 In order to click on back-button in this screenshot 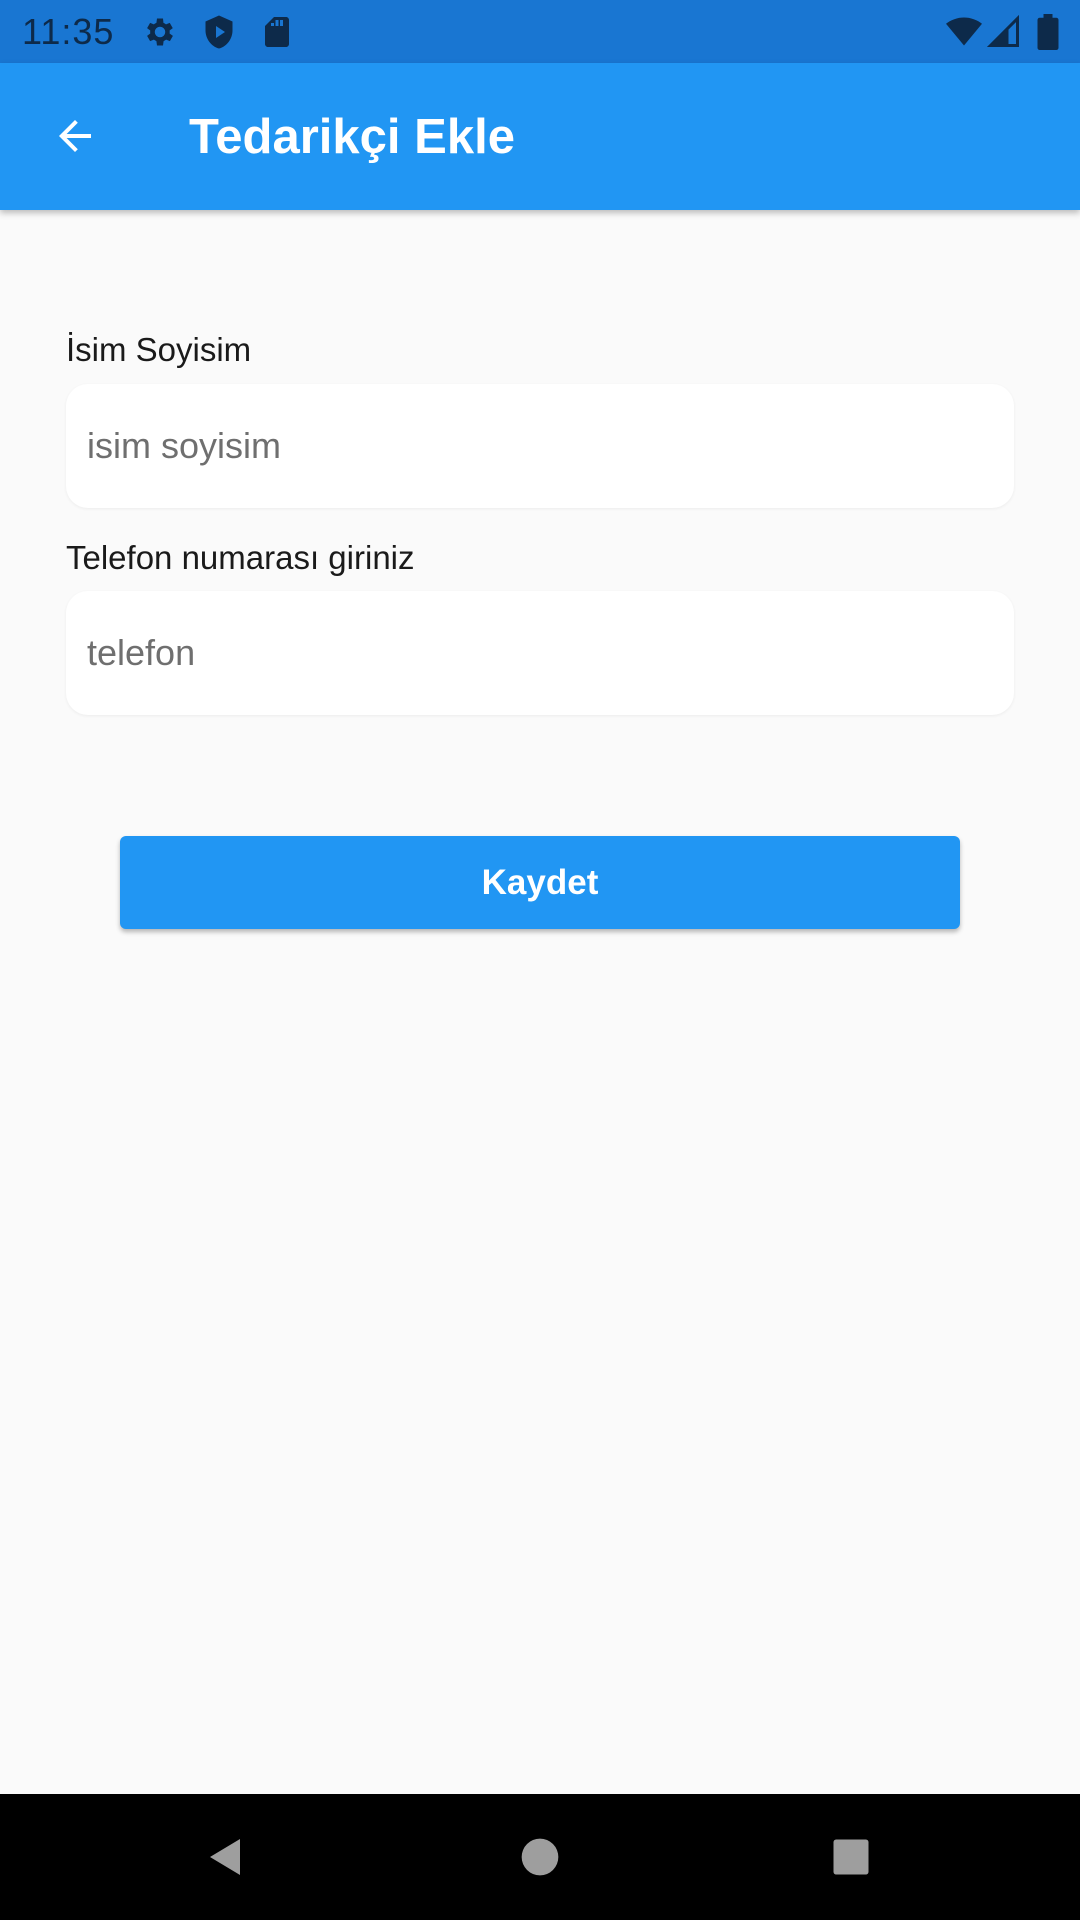, I will do `click(75, 136)`.